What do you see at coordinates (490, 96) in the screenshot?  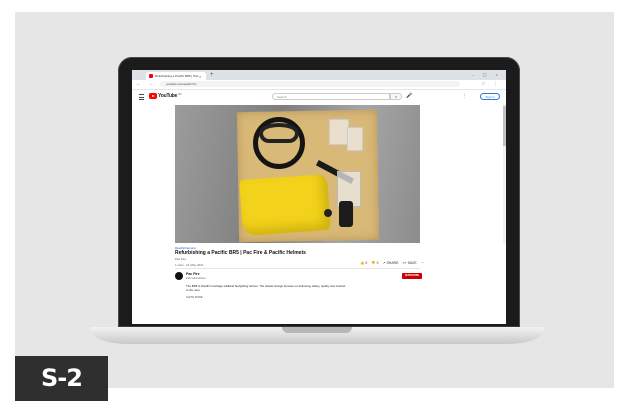 I see `sign-in-button: Sign in` at bounding box center [490, 96].